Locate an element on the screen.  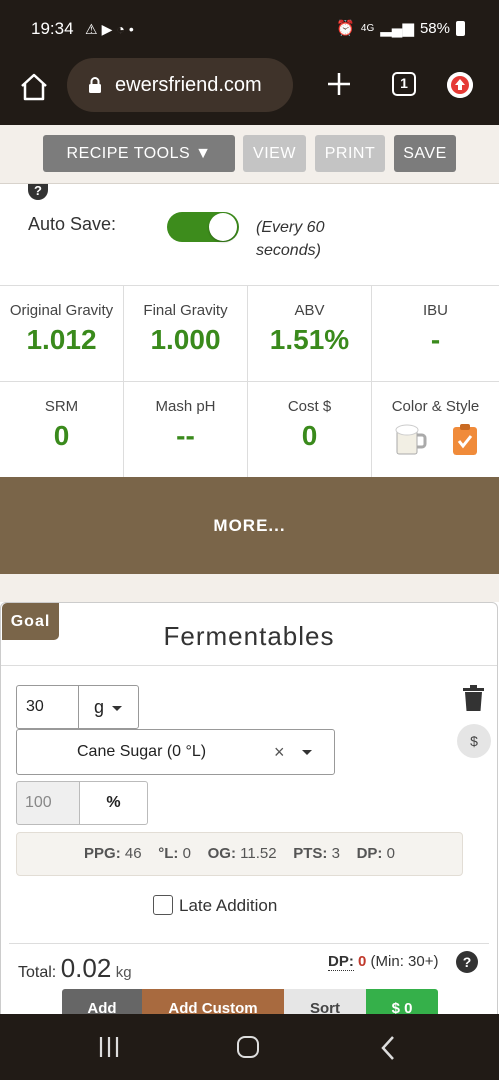
clear-icon: × is located at coordinates (279, 752).